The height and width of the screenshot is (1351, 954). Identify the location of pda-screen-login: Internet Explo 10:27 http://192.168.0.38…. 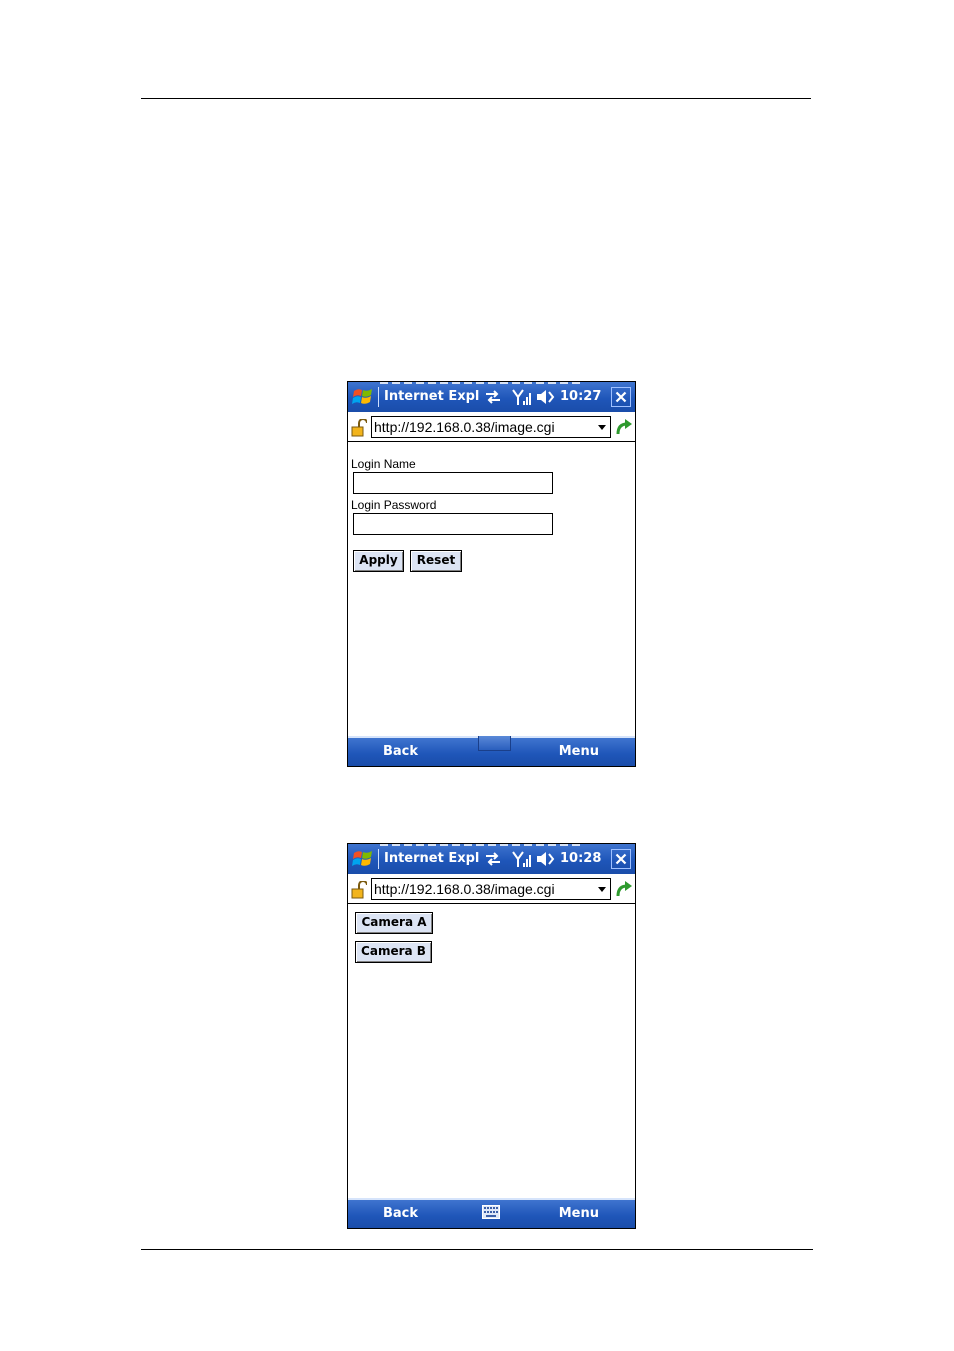
(491, 574).